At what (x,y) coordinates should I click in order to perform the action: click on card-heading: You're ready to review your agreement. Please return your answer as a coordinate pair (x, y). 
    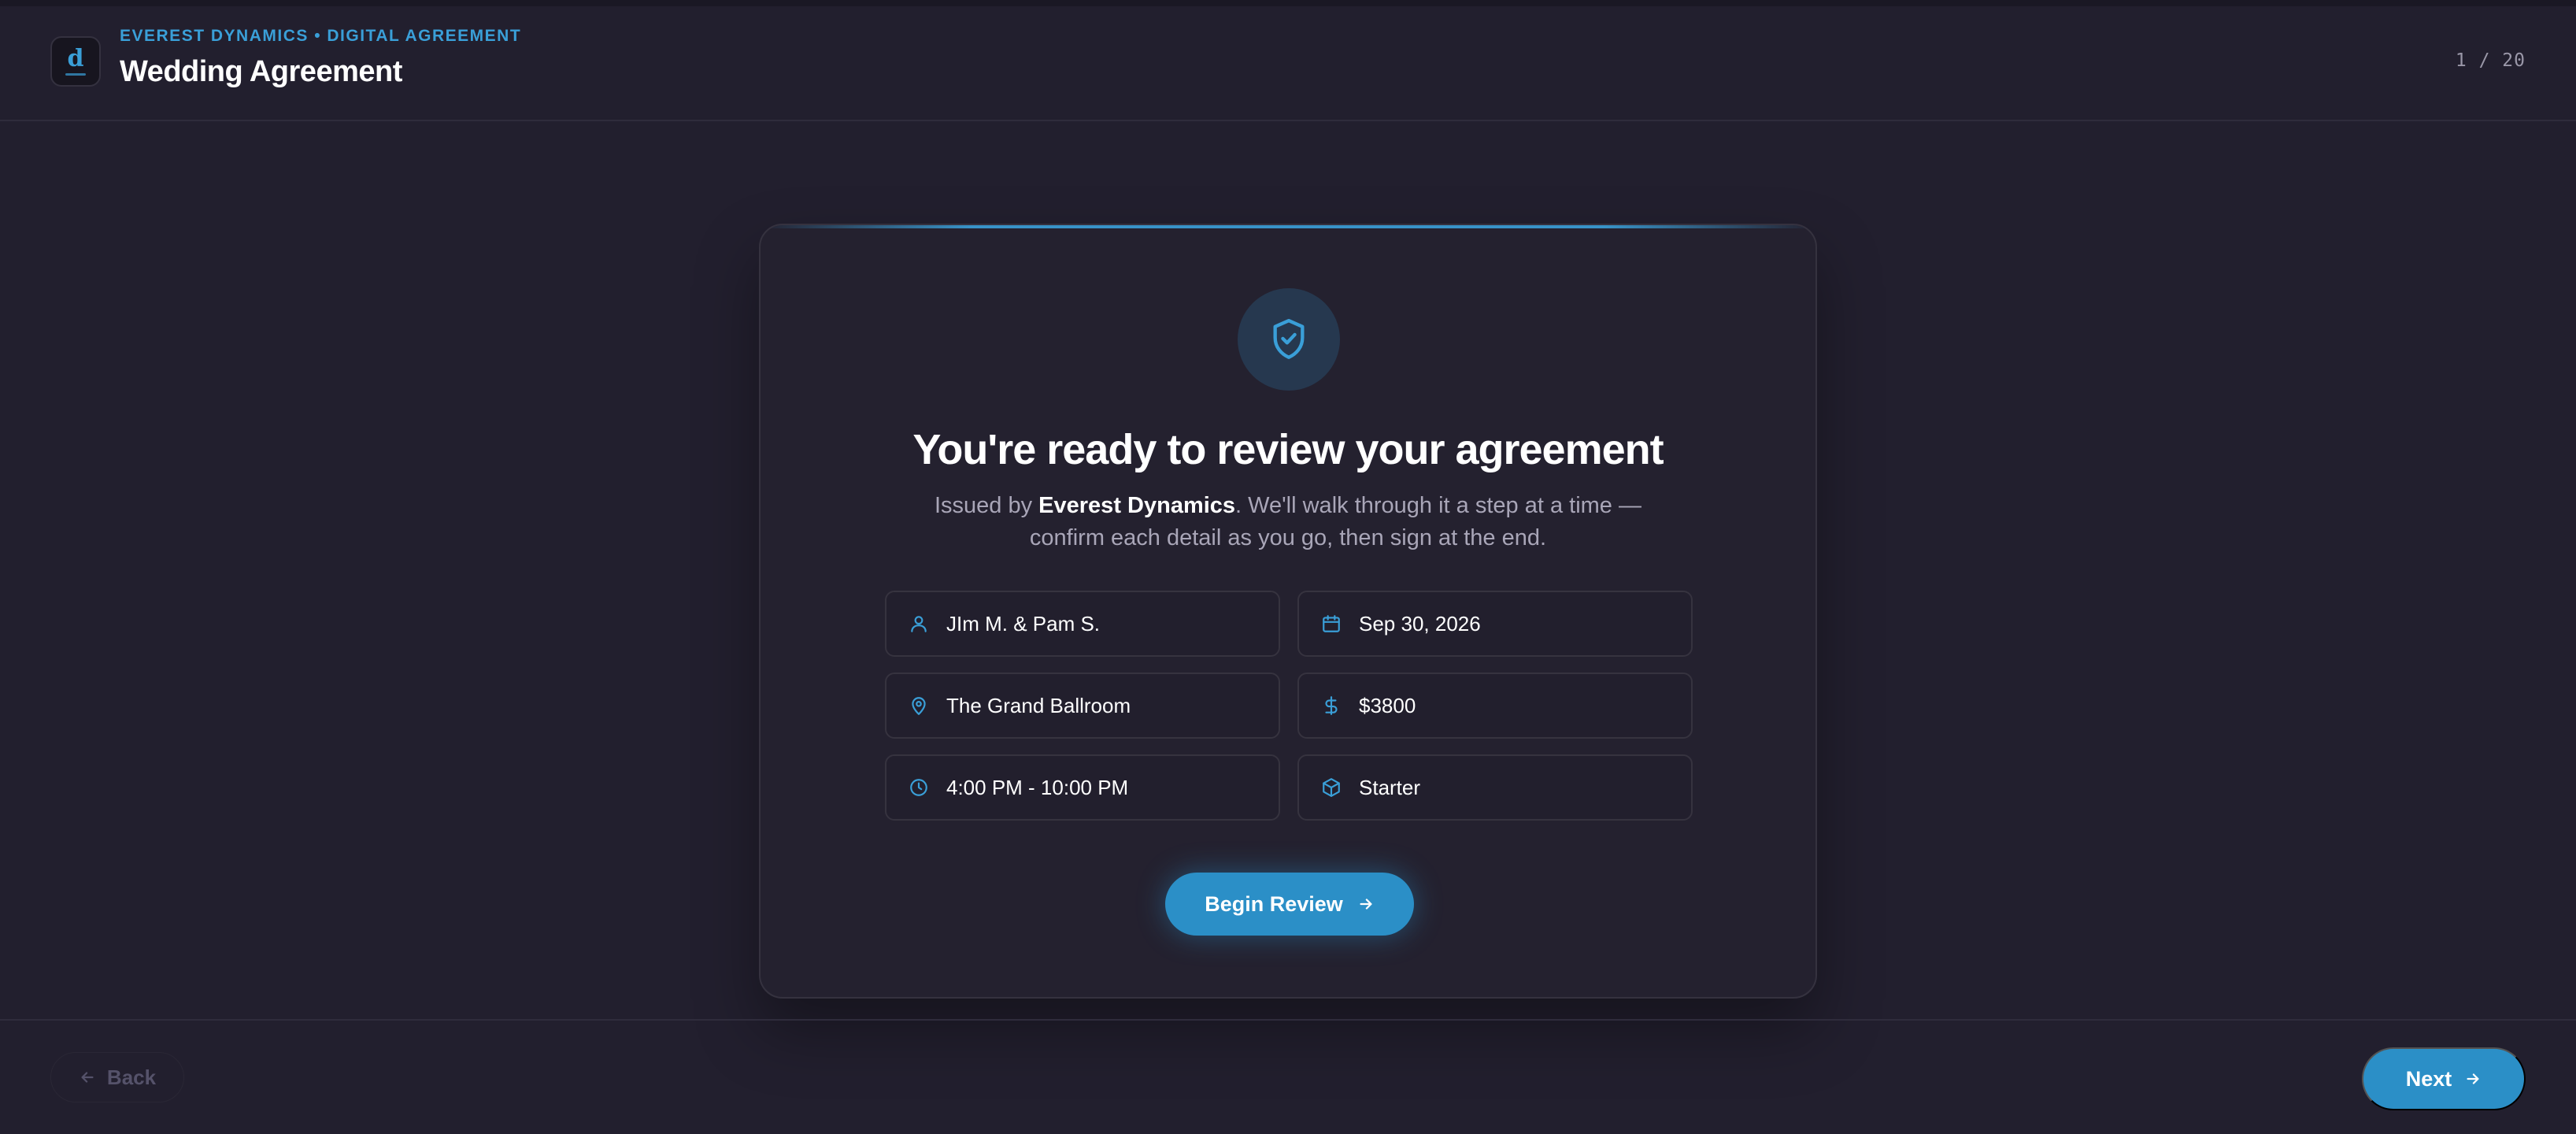
    Looking at the image, I should click on (1288, 449).